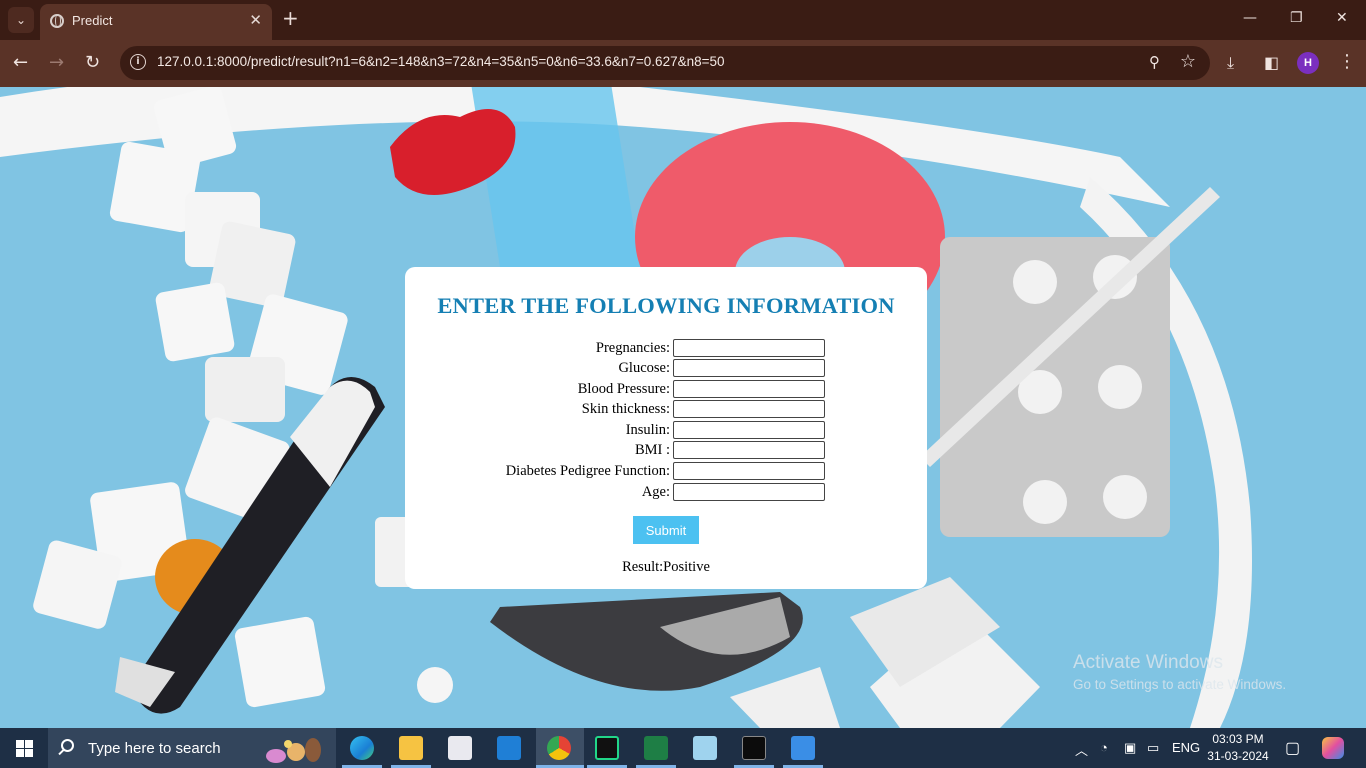  I want to click on edge-browser-icon, so click(362, 748).